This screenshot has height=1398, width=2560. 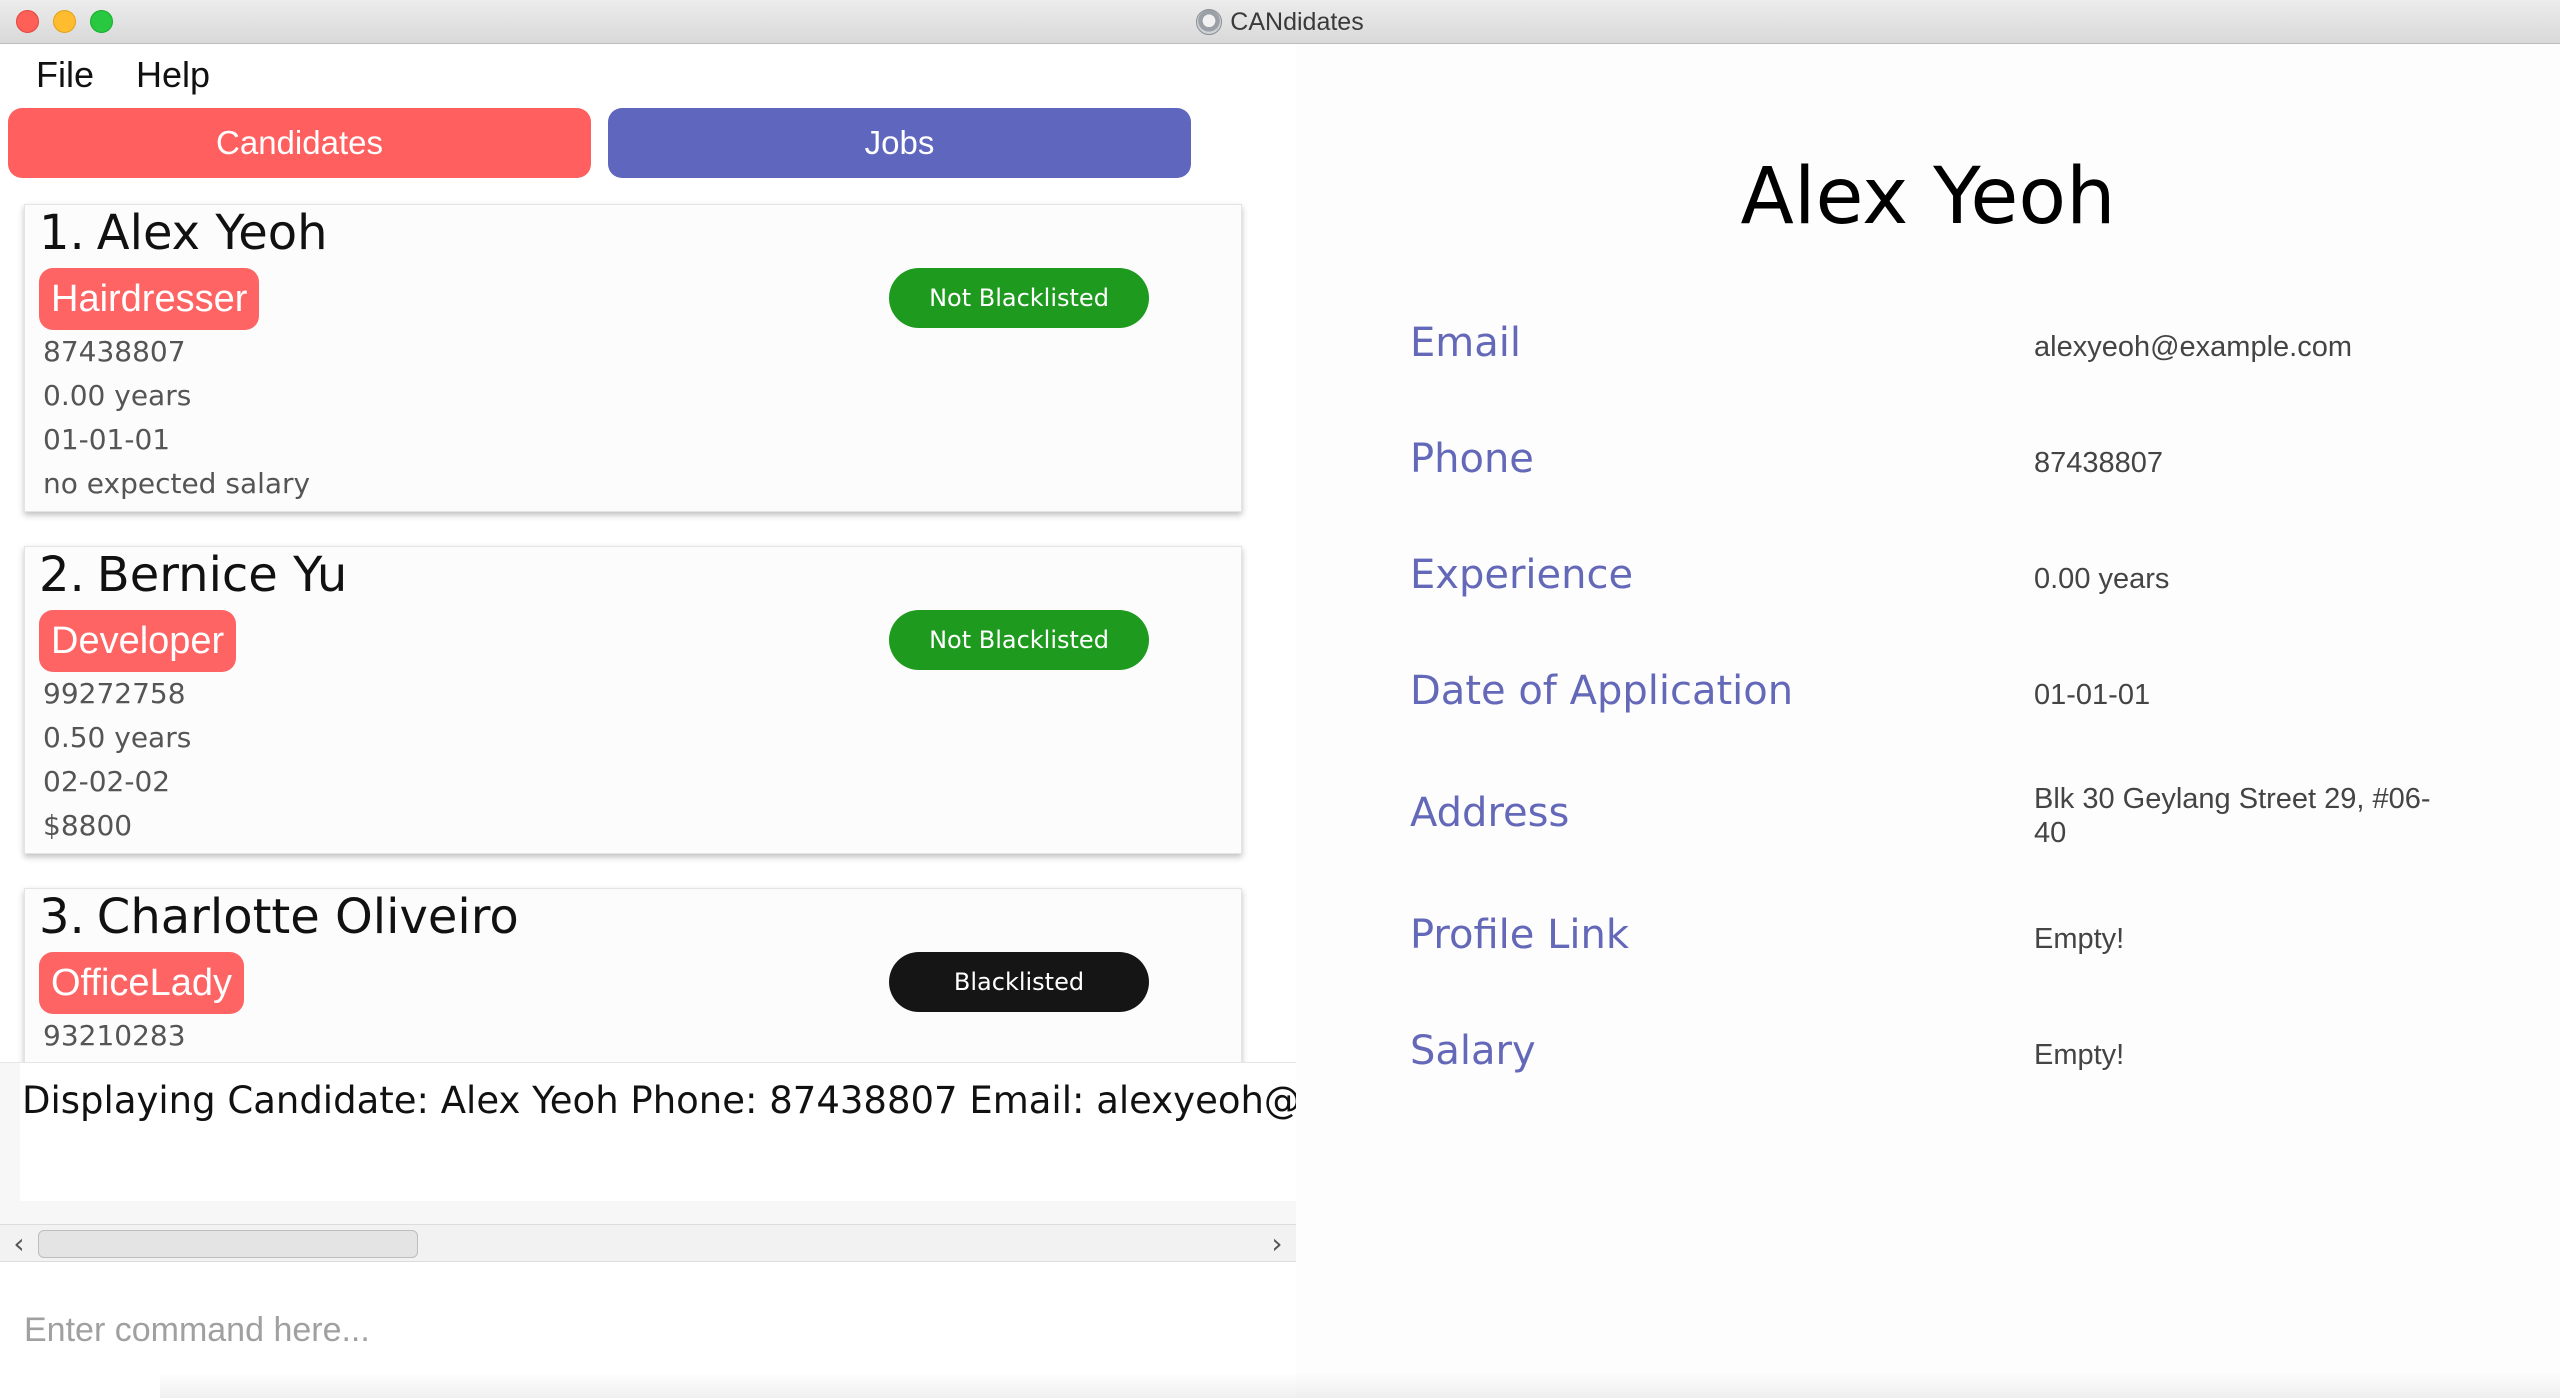 What do you see at coordinates (114, 351) in the screenshot?
I see `candidate-phone: 87438807` at bounding box center [114, 351].